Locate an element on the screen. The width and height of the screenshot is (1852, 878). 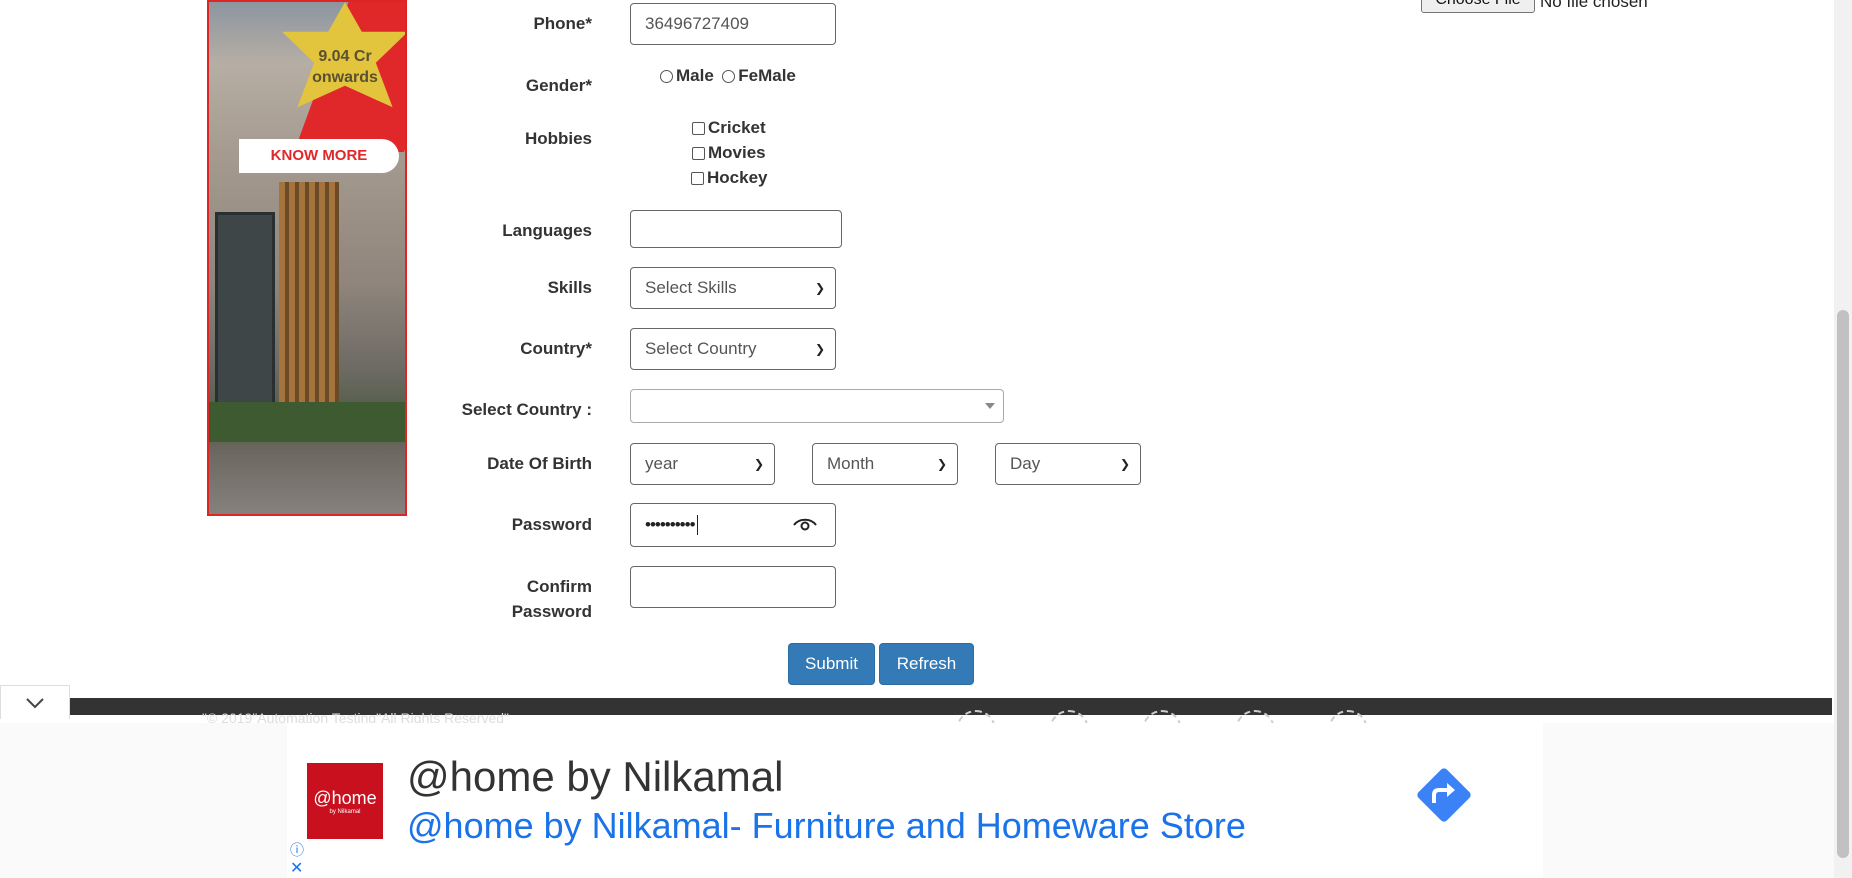
hobby-movies: Movies is located at coordinates (729, 153).